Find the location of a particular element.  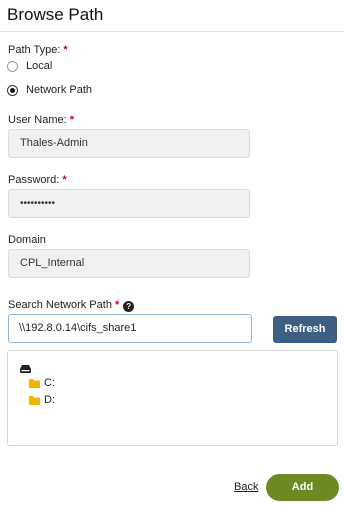

password-label-text: Password: is located at coordinates (34, 180).